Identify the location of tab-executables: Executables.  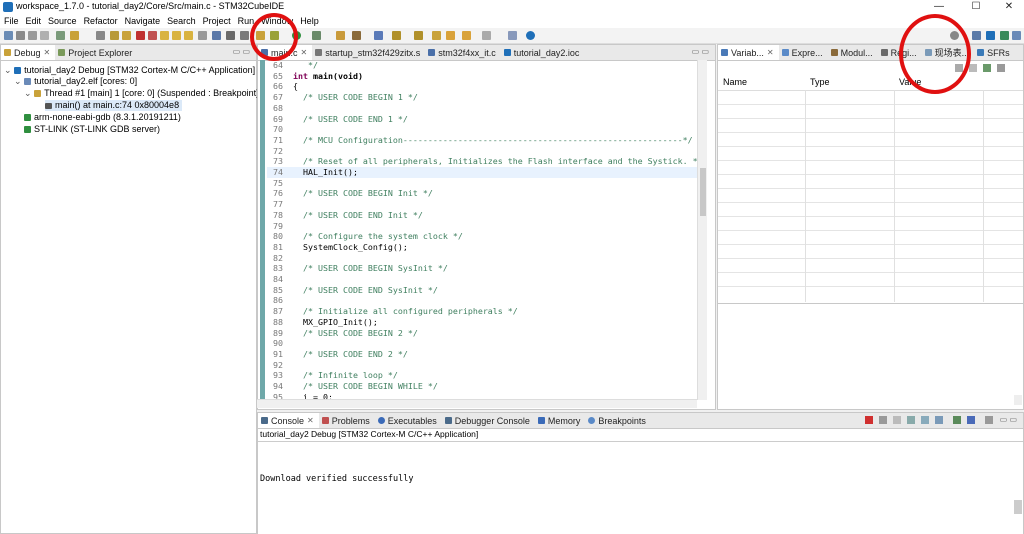
(408, 420).